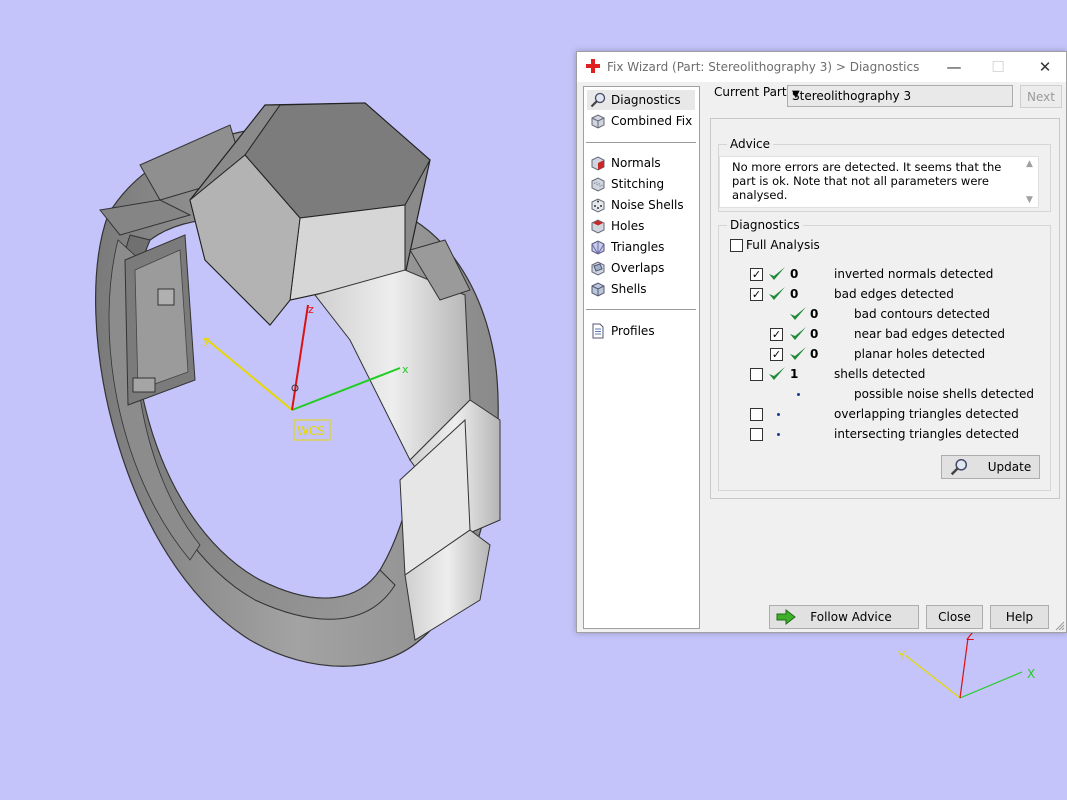  What do you see at coordinates (756, 434) in the screenshot?
I see `intersecting-triangles-checkbox` at bounding box center [756, 434].